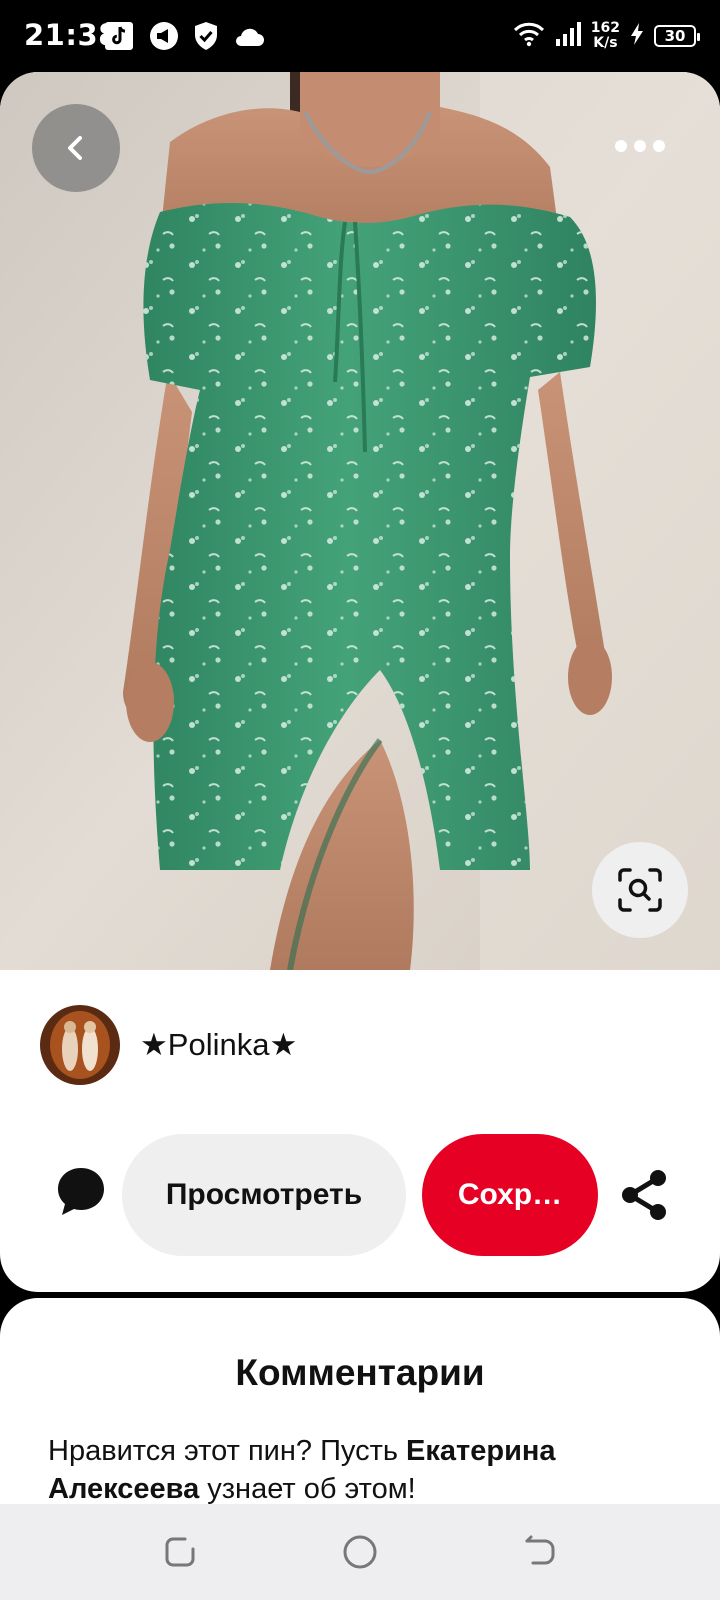 The height and width of the screenshot is (1600, 720). I want to click on signal-icon, so click(568, 36).